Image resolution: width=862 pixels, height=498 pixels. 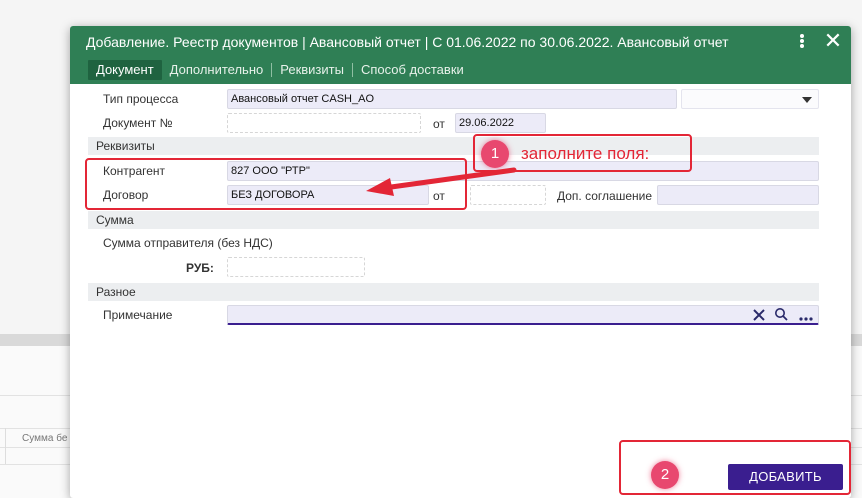 What do you see at coordinates (412, 70) in the screenshot?
I see `tab-delivery-method: Способ доставки` at bounding box center [412, 70].